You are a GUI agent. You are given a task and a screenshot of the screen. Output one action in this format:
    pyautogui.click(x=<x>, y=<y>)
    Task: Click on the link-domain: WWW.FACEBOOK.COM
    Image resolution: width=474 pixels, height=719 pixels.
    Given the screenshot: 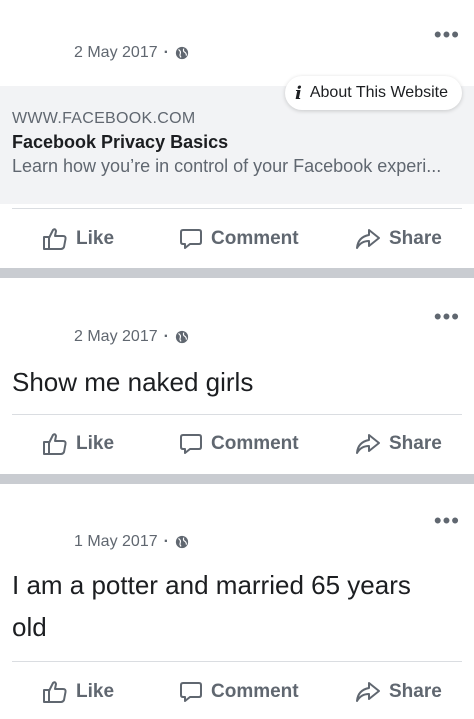 What is the action you would take?
    pyautogui.click(x=104, y=118)
    